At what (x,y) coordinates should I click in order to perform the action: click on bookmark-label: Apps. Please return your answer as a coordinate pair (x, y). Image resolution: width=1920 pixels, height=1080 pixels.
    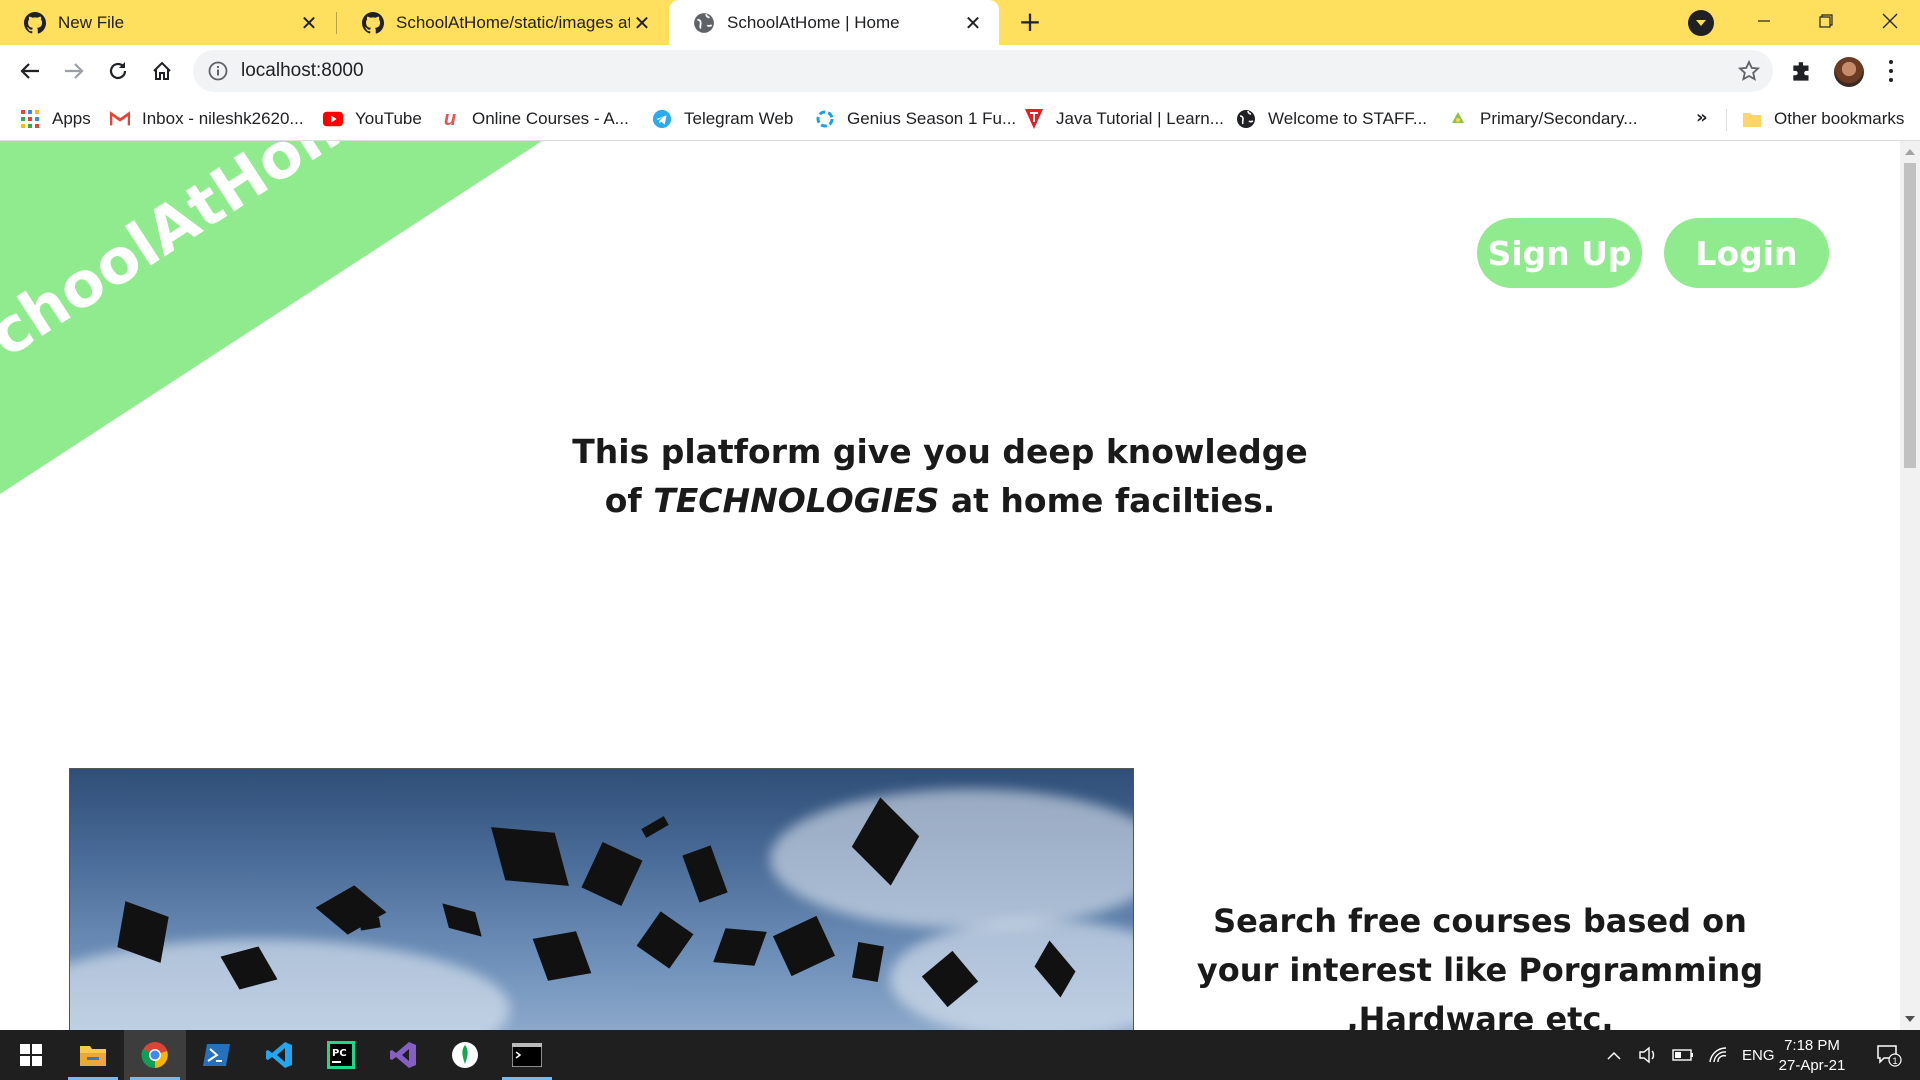
    Looking at the image, I should click on (71, 118).